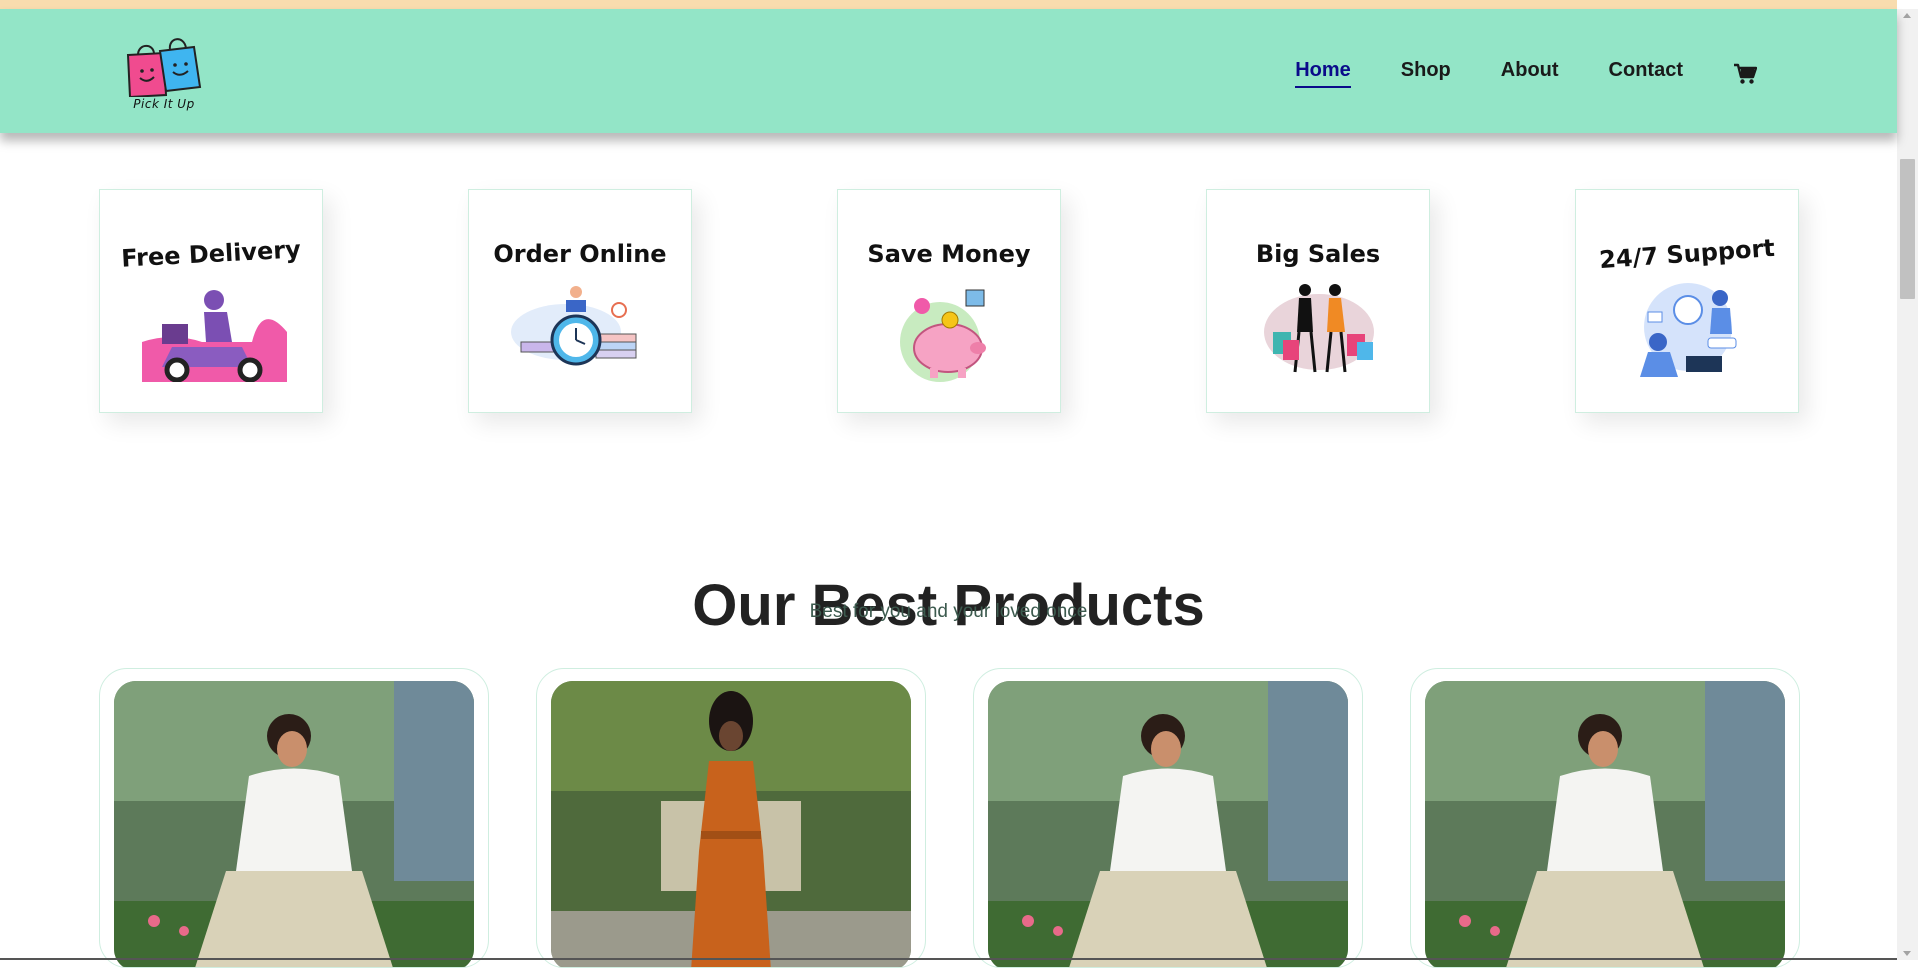 The width and height of the screenshot is (1918, 968). Describe the element at coordinates (214, 336) in the screenshot. I see `scooter-delivery-icon` at that location.